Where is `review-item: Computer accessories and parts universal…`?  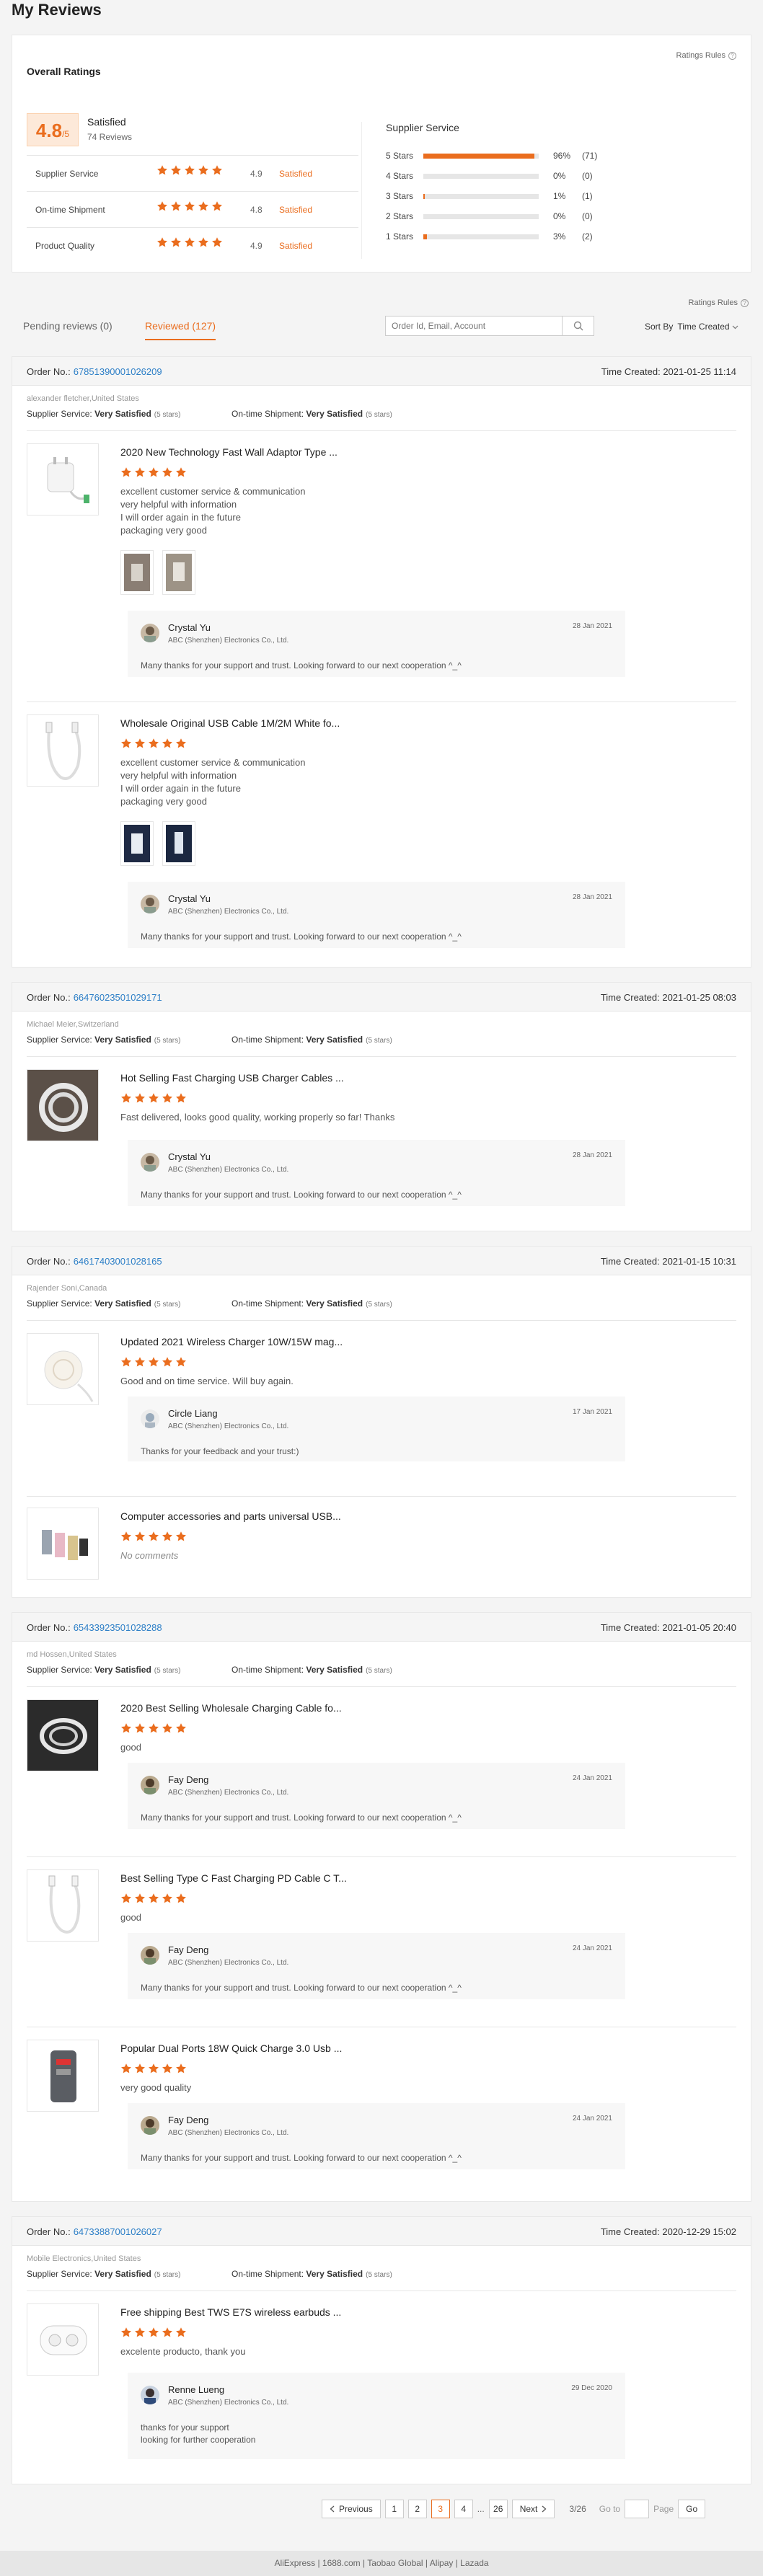
review-item: Computer accessories and parts universal… is located at coordinates (381, 1547).